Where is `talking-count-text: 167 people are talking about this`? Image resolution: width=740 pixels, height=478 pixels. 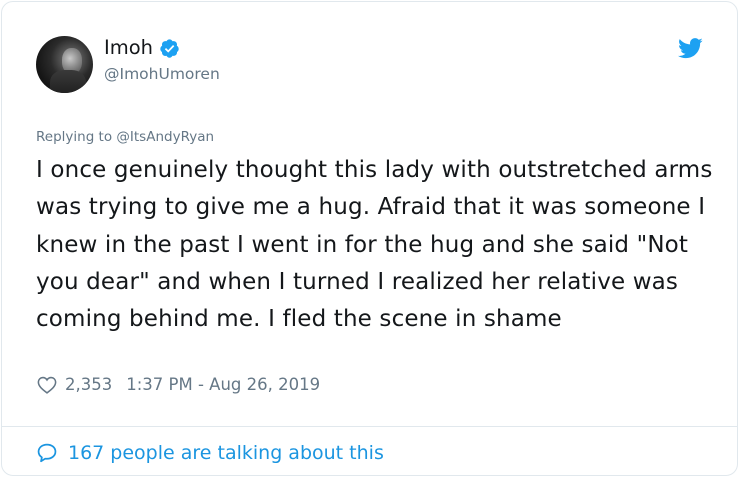
talking-count-text: 167 people are talking about this is located at coordinates (226, 453).